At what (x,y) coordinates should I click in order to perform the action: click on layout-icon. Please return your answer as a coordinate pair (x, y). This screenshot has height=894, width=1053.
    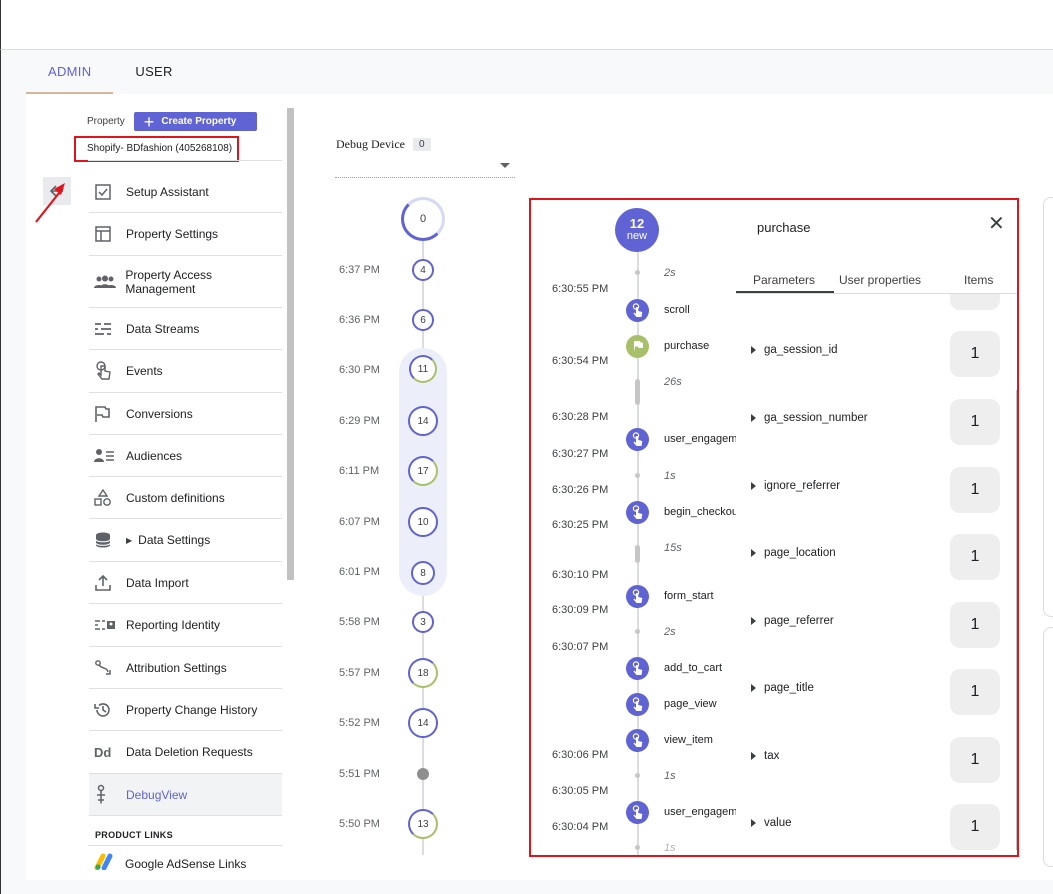
    Looking at the image, I should click on (107, 234).